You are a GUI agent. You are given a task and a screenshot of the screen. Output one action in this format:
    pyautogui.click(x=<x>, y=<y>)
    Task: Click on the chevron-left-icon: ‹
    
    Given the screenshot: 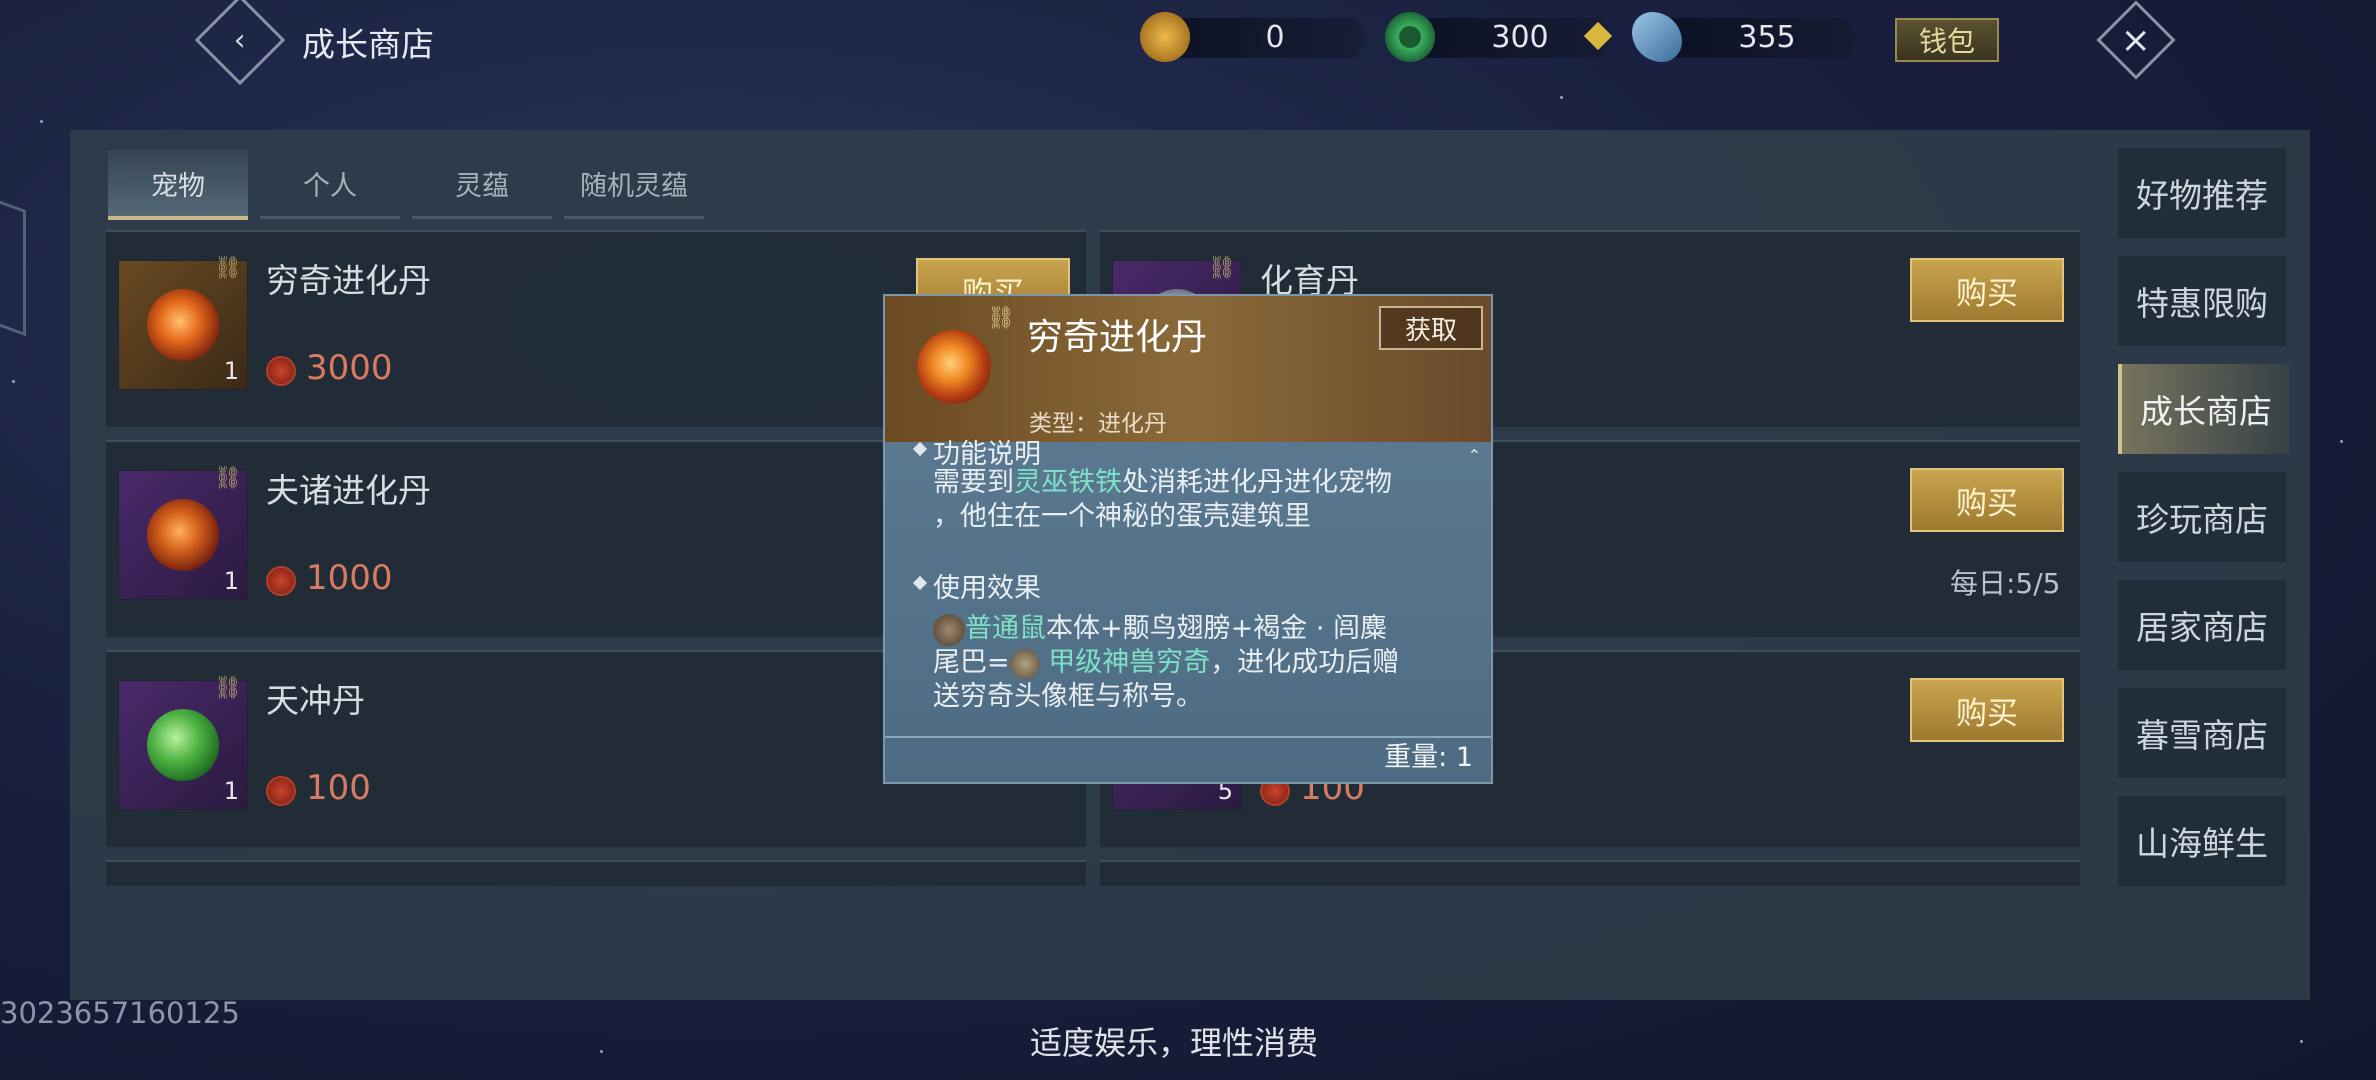 What is the action you would take?
    pyautogui.click(x=240, y=40)
    